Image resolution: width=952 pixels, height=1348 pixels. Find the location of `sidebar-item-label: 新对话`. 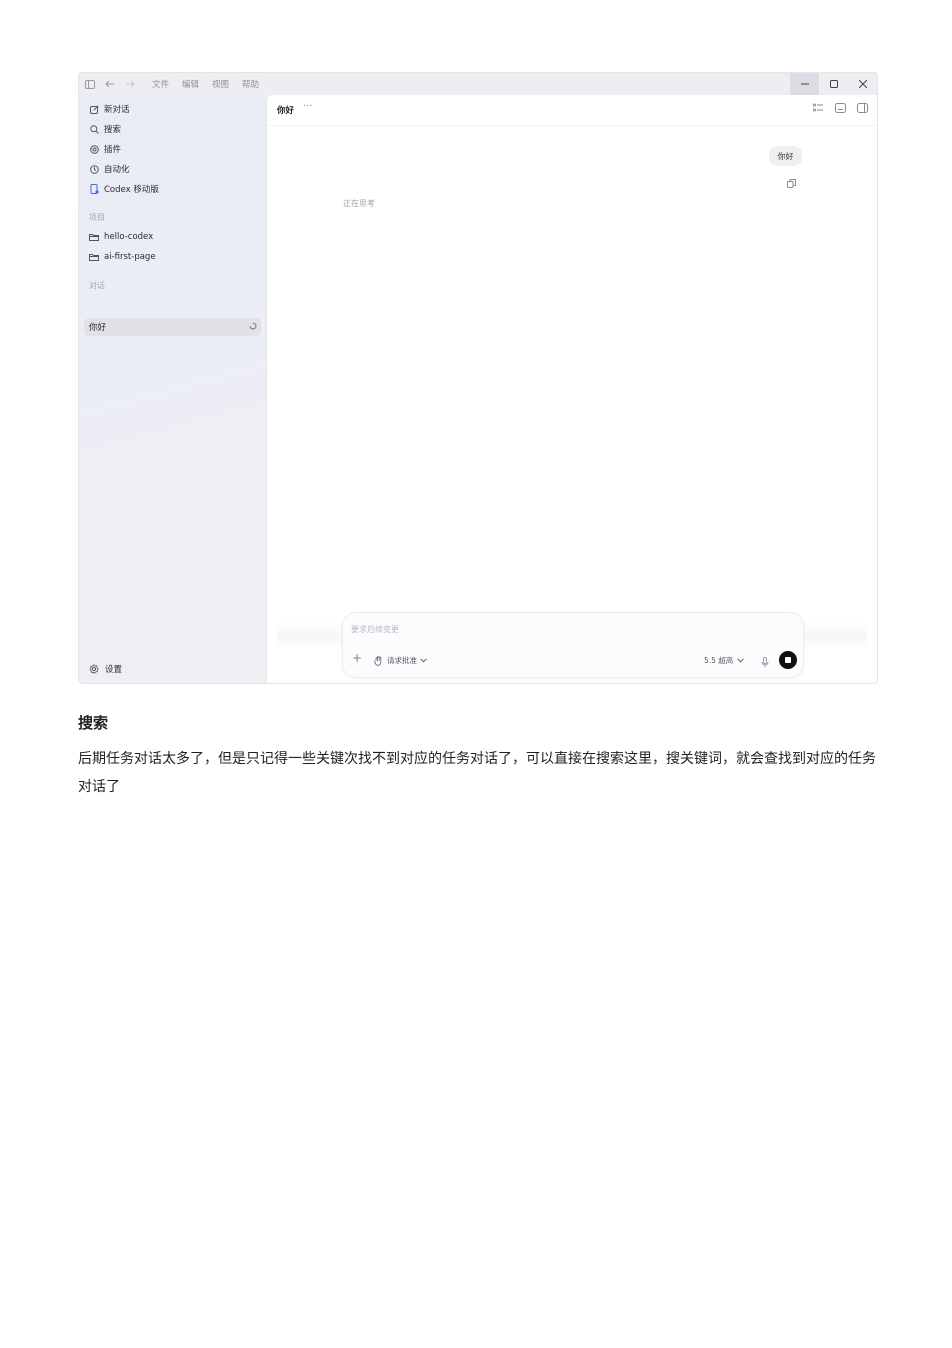

sidebar-item-label: 新对话 is located at coordinates (117, 110).